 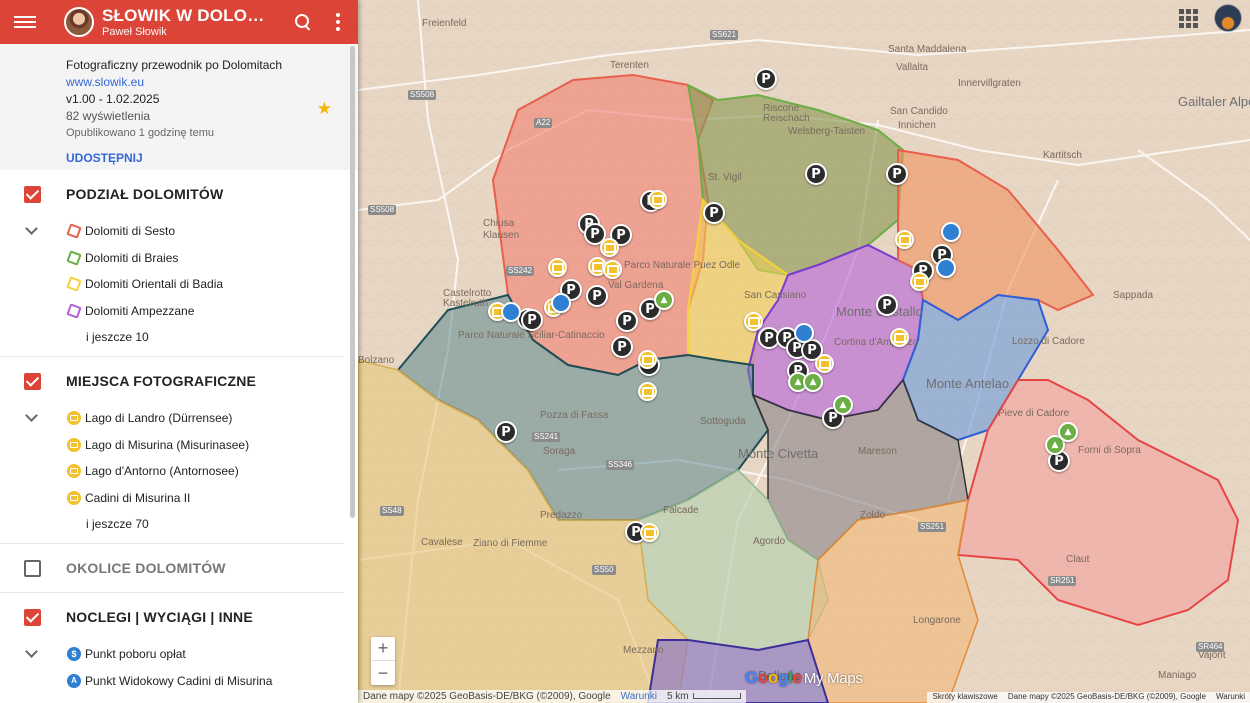 I want to click on place-reischach: Reischach, so click(x=786, y=118).